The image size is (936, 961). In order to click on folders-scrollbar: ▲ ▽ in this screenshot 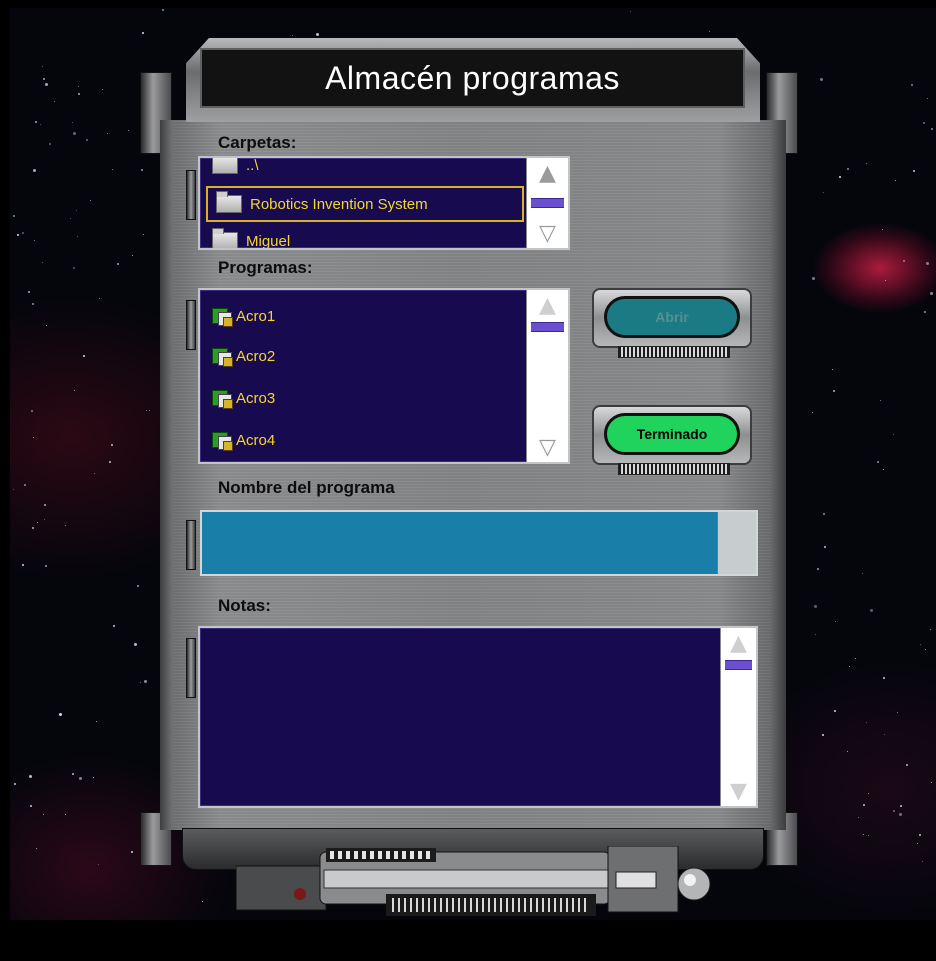, I will do `click(547, 203)`.